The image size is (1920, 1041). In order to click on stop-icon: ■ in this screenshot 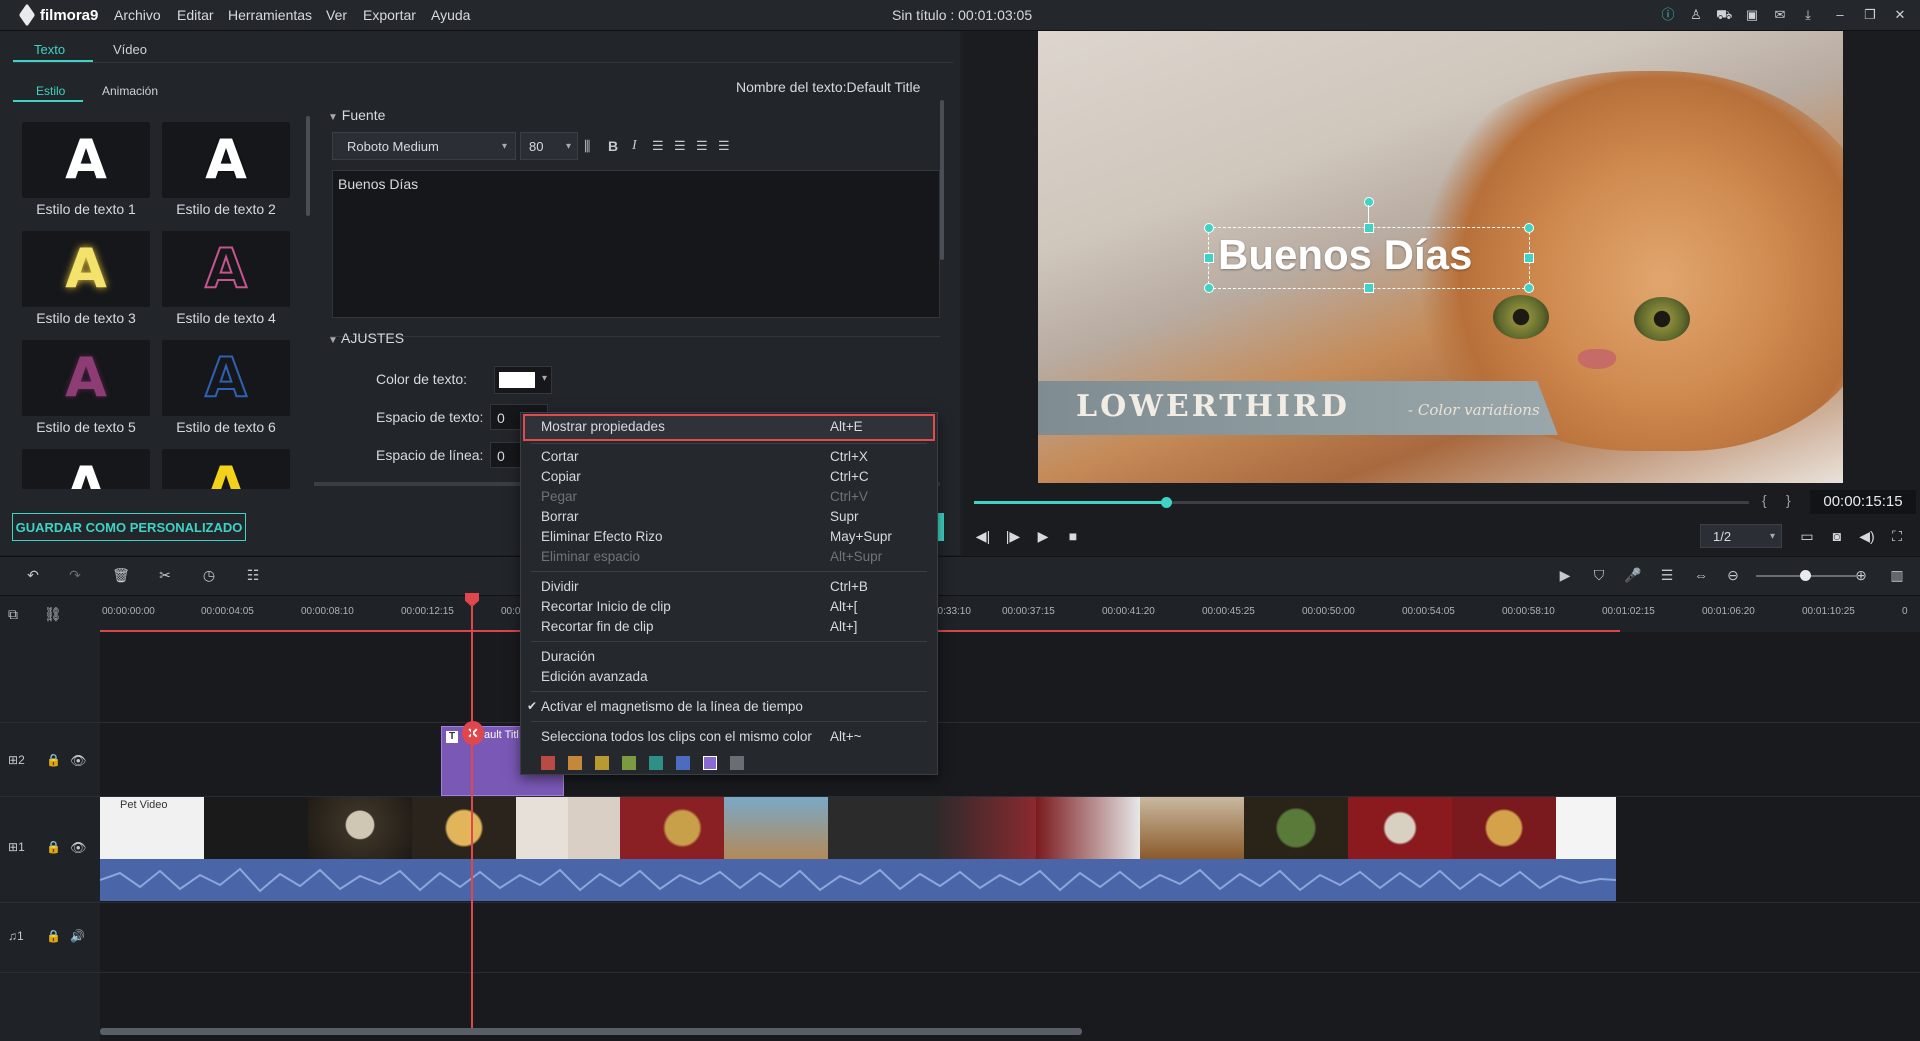, I will do `click(1073, 536)`.